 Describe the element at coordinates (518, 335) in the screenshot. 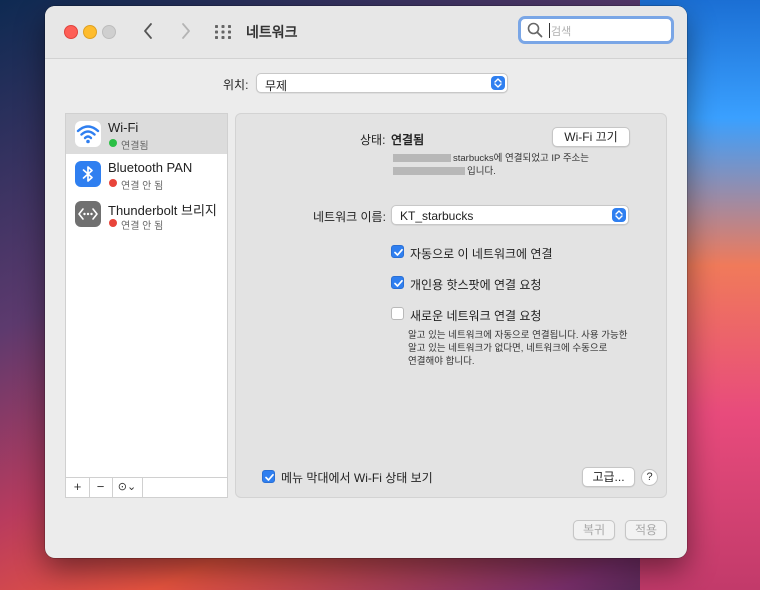

I see `ask-new-desc-line1: 알고 있는 네트워크에 자동으로 연결됩니다. 사용 가능한` at that location.